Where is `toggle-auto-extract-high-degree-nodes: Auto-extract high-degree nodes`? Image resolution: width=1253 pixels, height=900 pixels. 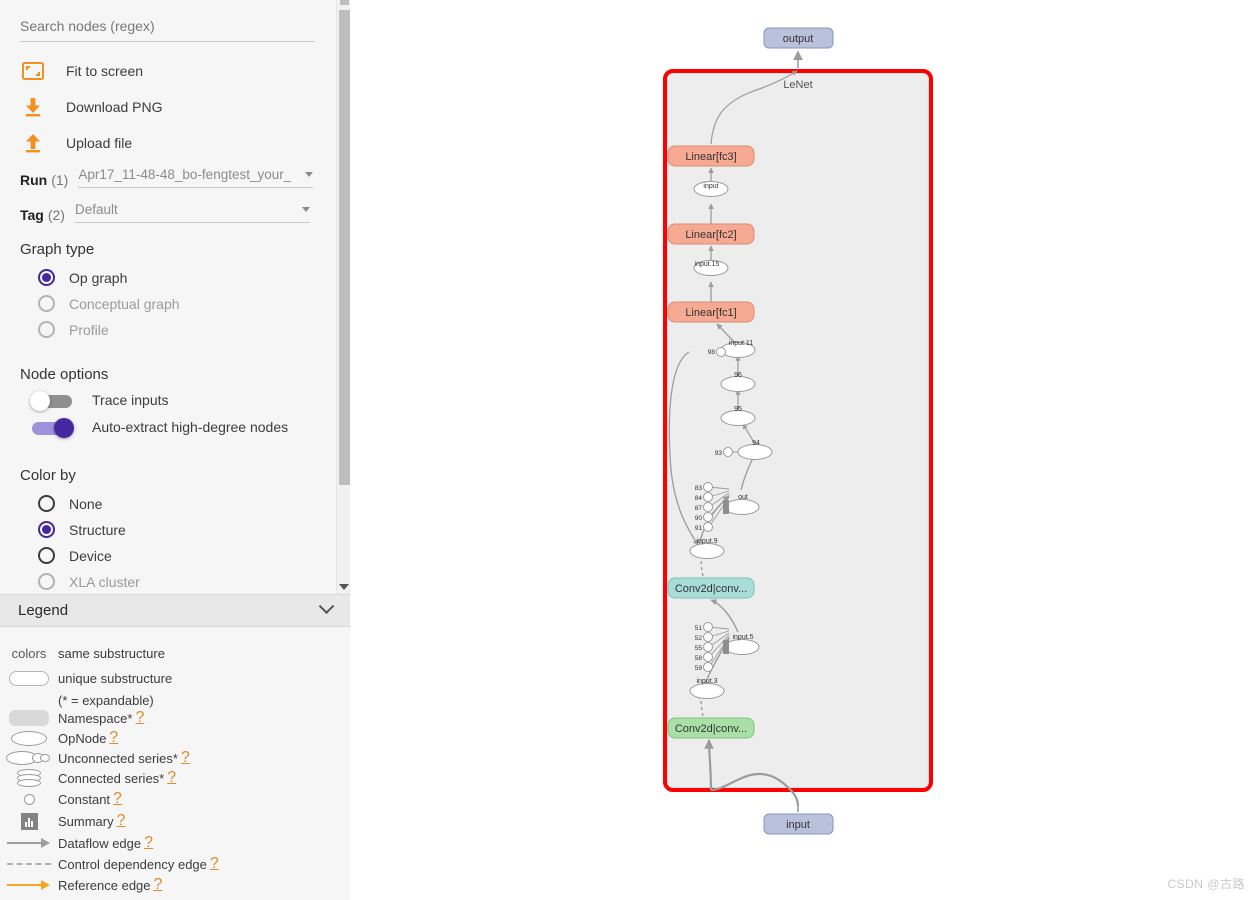 toggle-auto-extract-high-degree-nodes: Auto-extract high-degree nodes is located at coordinates (159, 427).